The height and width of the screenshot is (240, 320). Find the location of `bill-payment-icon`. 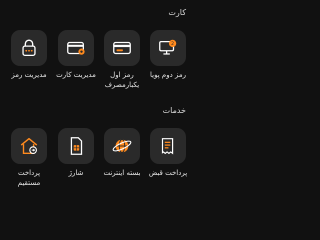

bill-payment-icon is located at coordinates (168, 146).